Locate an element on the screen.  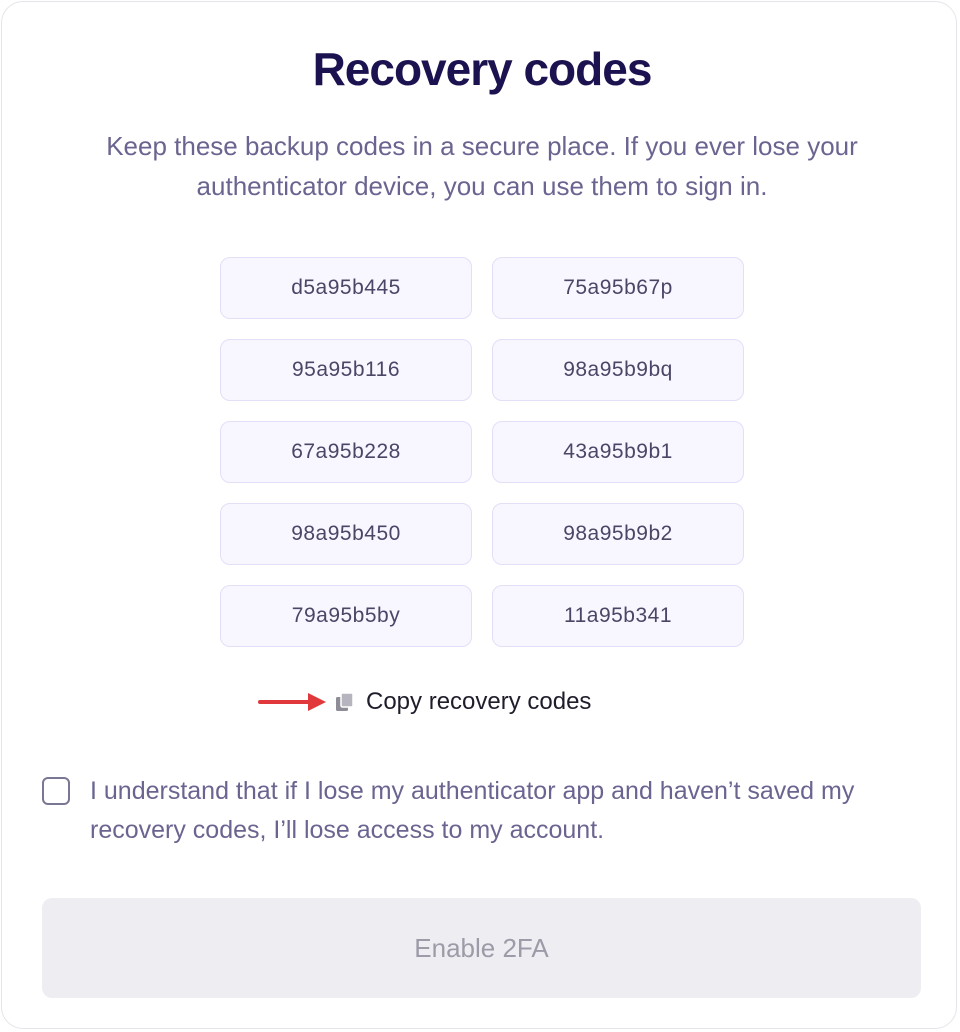
copy-recovery-codes-button: Copy recovery codes is located at coordinates (462, 702).